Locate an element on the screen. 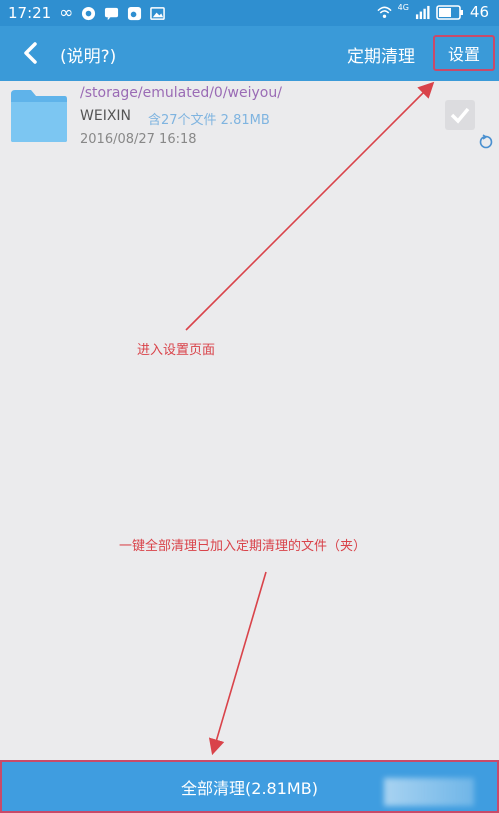 The image size is (499, 813). image-icon is located at coordinates (158, 13).